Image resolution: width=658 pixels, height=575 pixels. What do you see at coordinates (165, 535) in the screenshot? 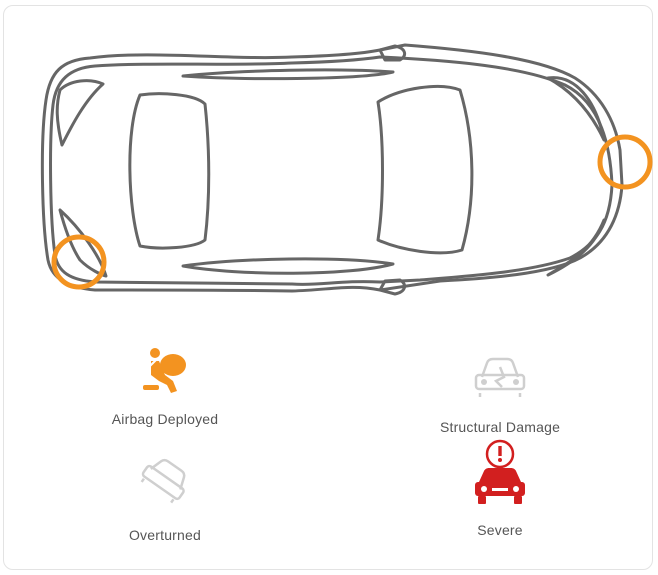
I see `overturned-label: Overturned` at bounding box center [165, 535].